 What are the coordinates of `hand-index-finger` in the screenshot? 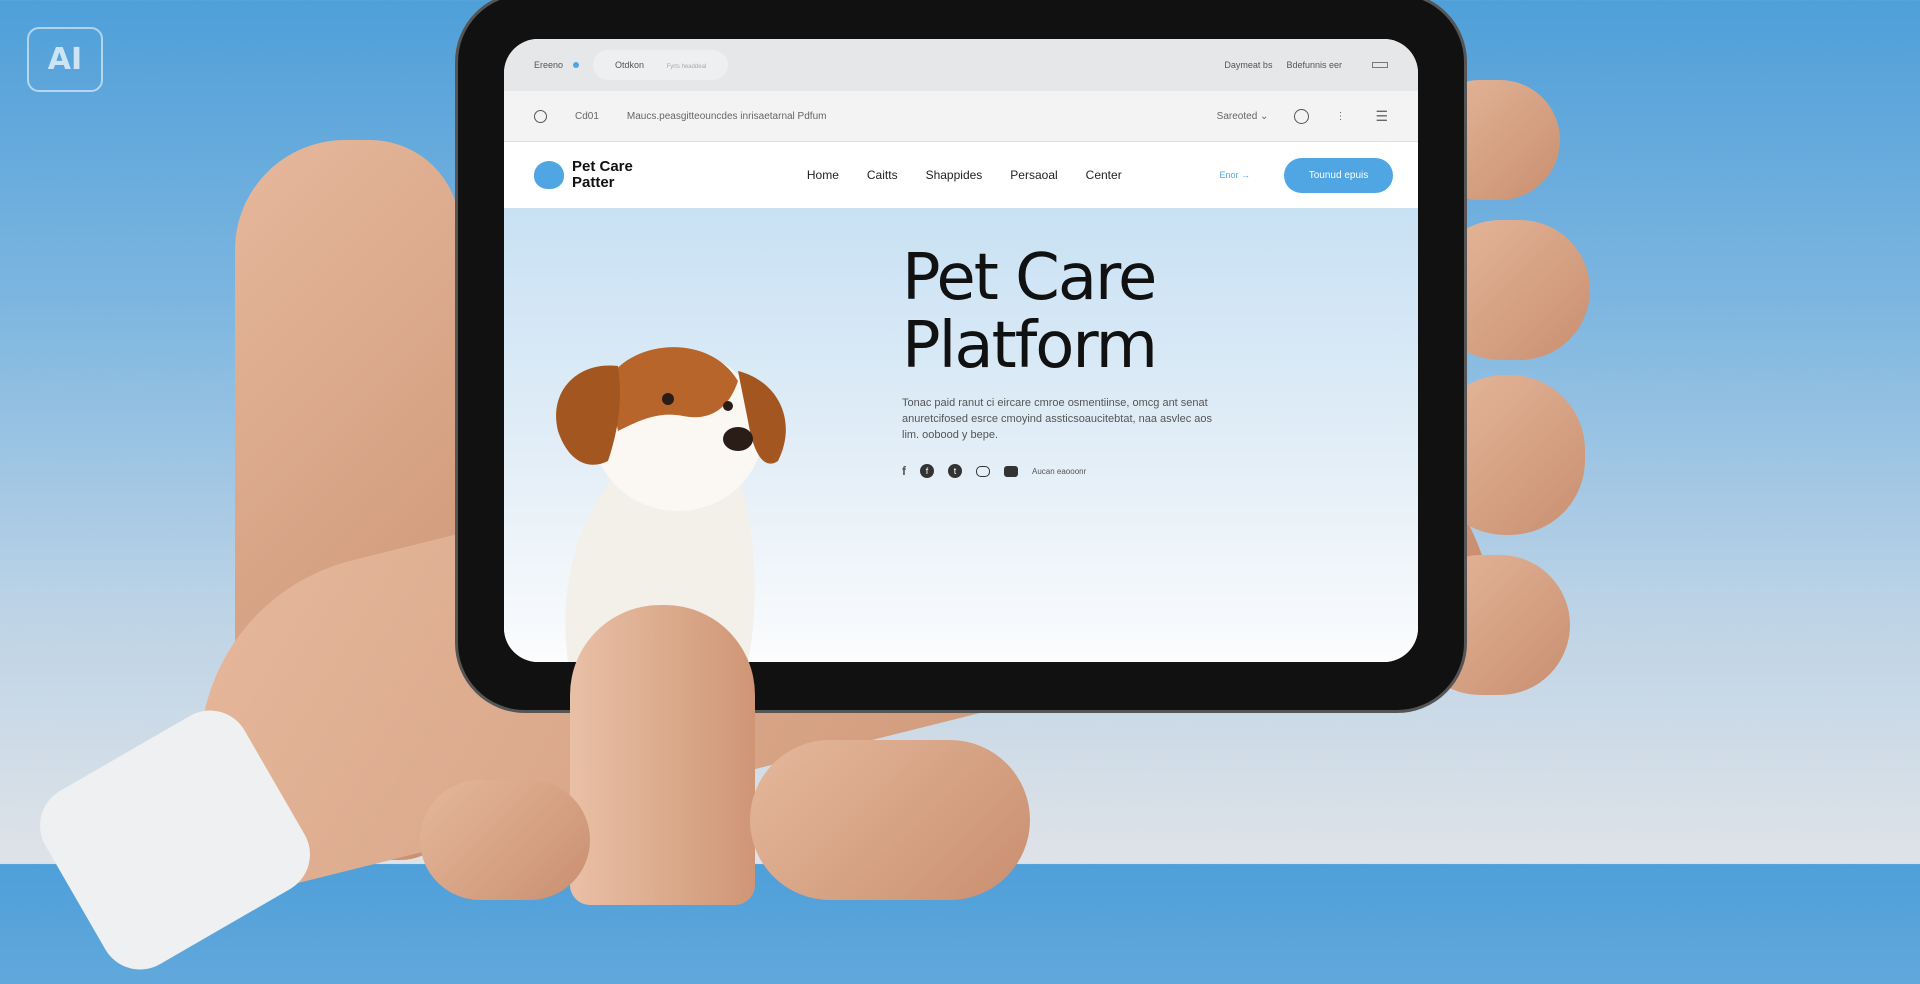 It's located at (662, 755).